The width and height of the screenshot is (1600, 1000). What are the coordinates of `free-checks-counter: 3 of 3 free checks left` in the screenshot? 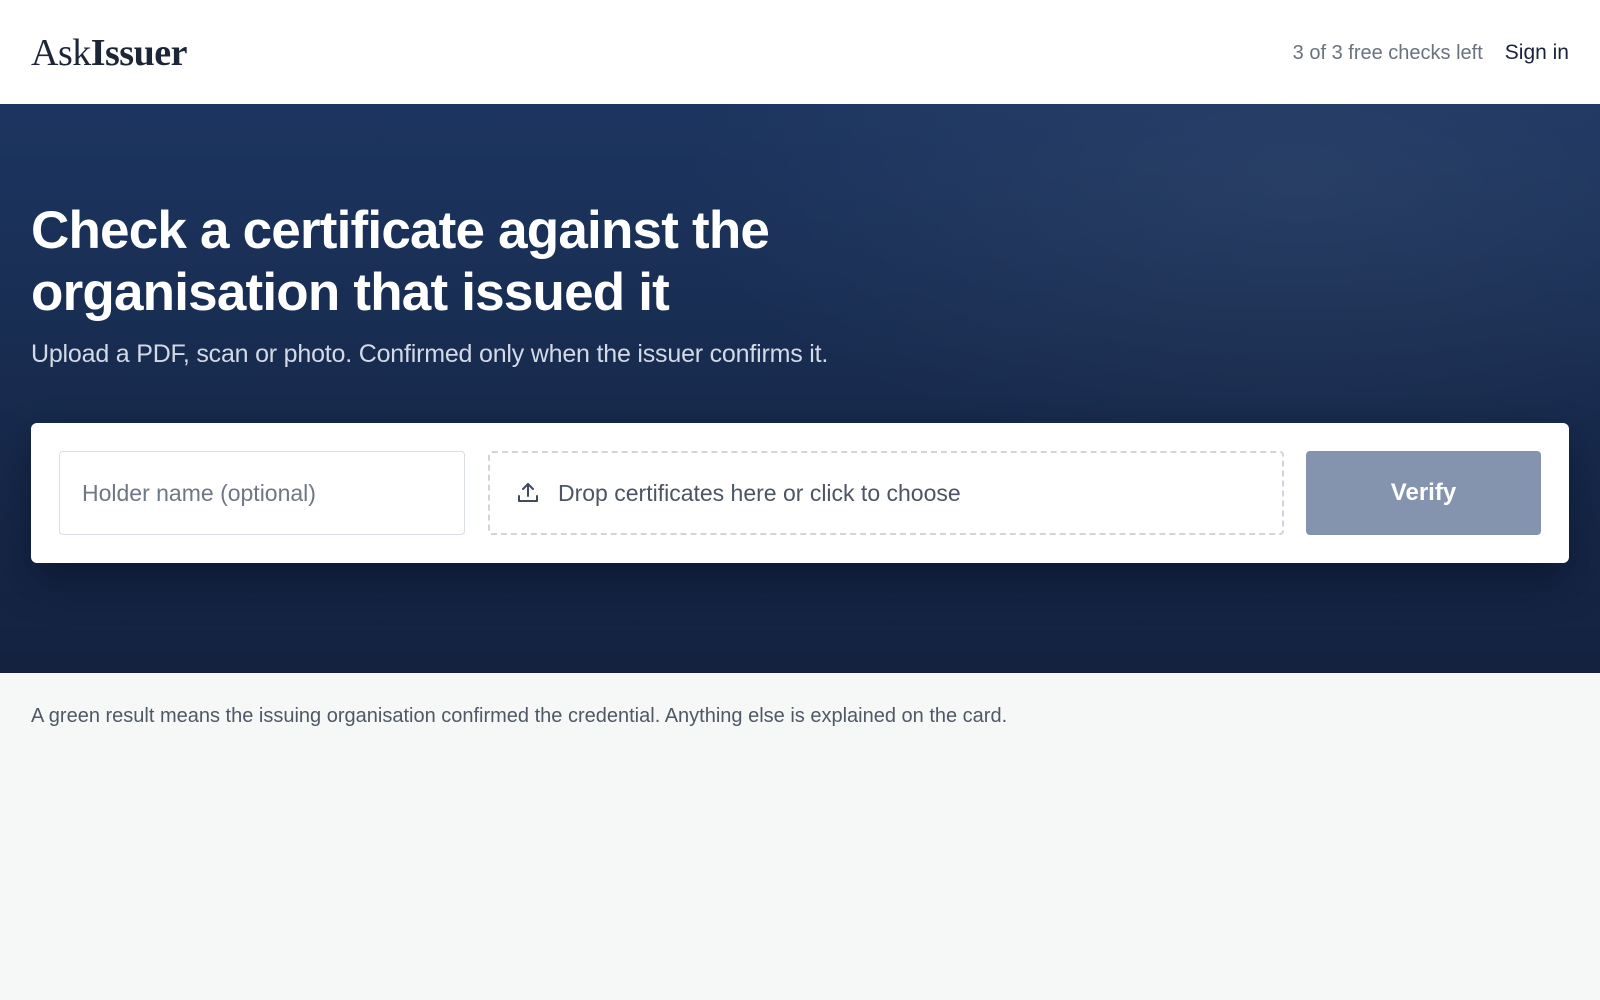 It's located at (1387, 52).